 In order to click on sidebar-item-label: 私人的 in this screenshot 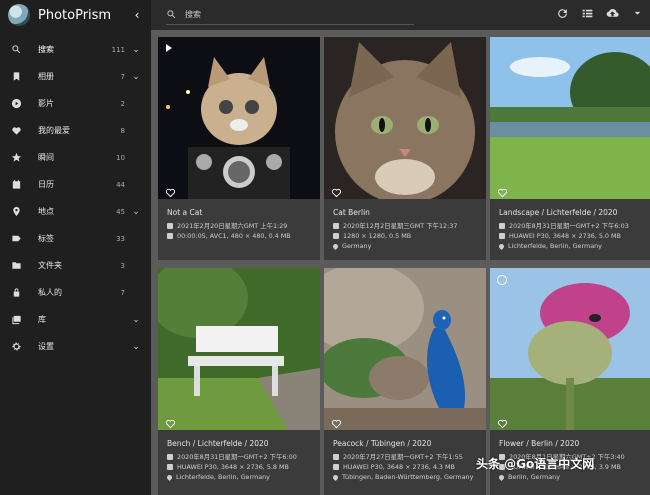, I will do `click(50, 292)`.